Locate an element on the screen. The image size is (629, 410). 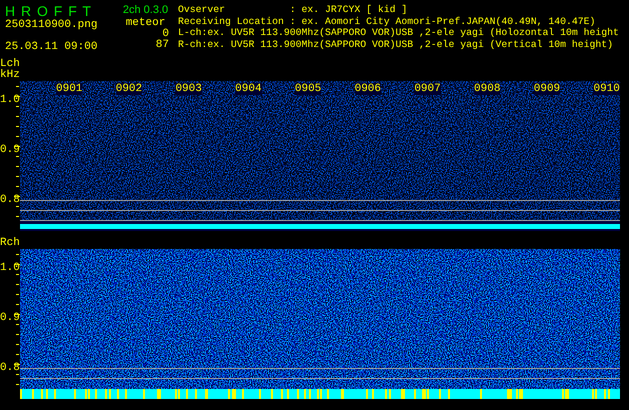
channel-label: Rch is located at coordinates (10, 243).